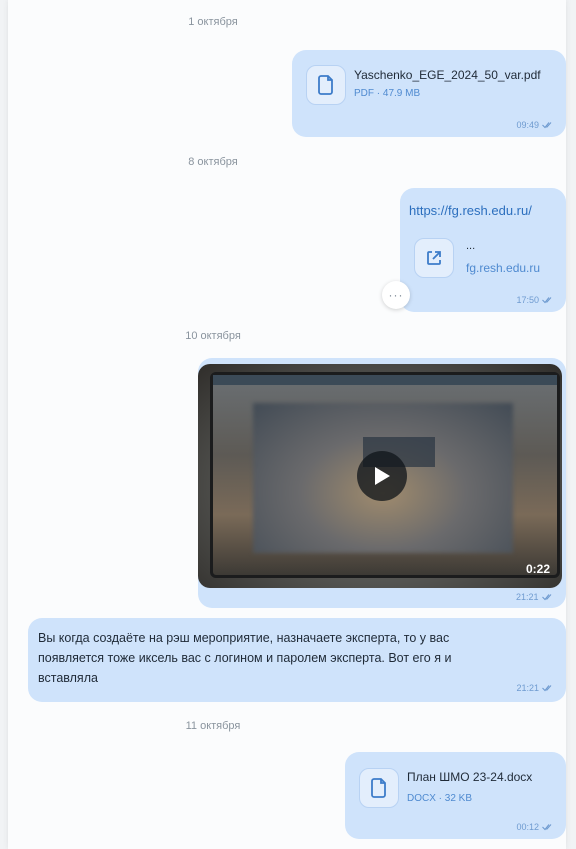 The height and width of the screenshot is (849, 576). I want to click on file-name: Yaschenko_EGE_2024_50_var.pdf, so click(447, 75).